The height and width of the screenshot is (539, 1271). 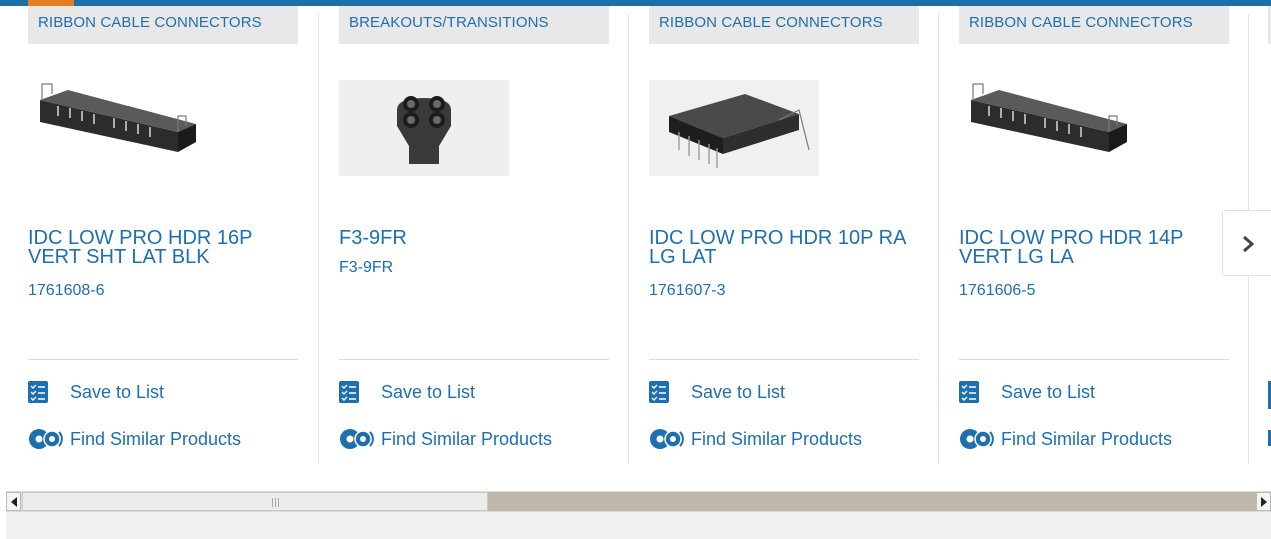 What do you see at coordinates (366, 268) in the screenshot?
I see `part-number: F3-9FR` at bounding box center [366, 268].